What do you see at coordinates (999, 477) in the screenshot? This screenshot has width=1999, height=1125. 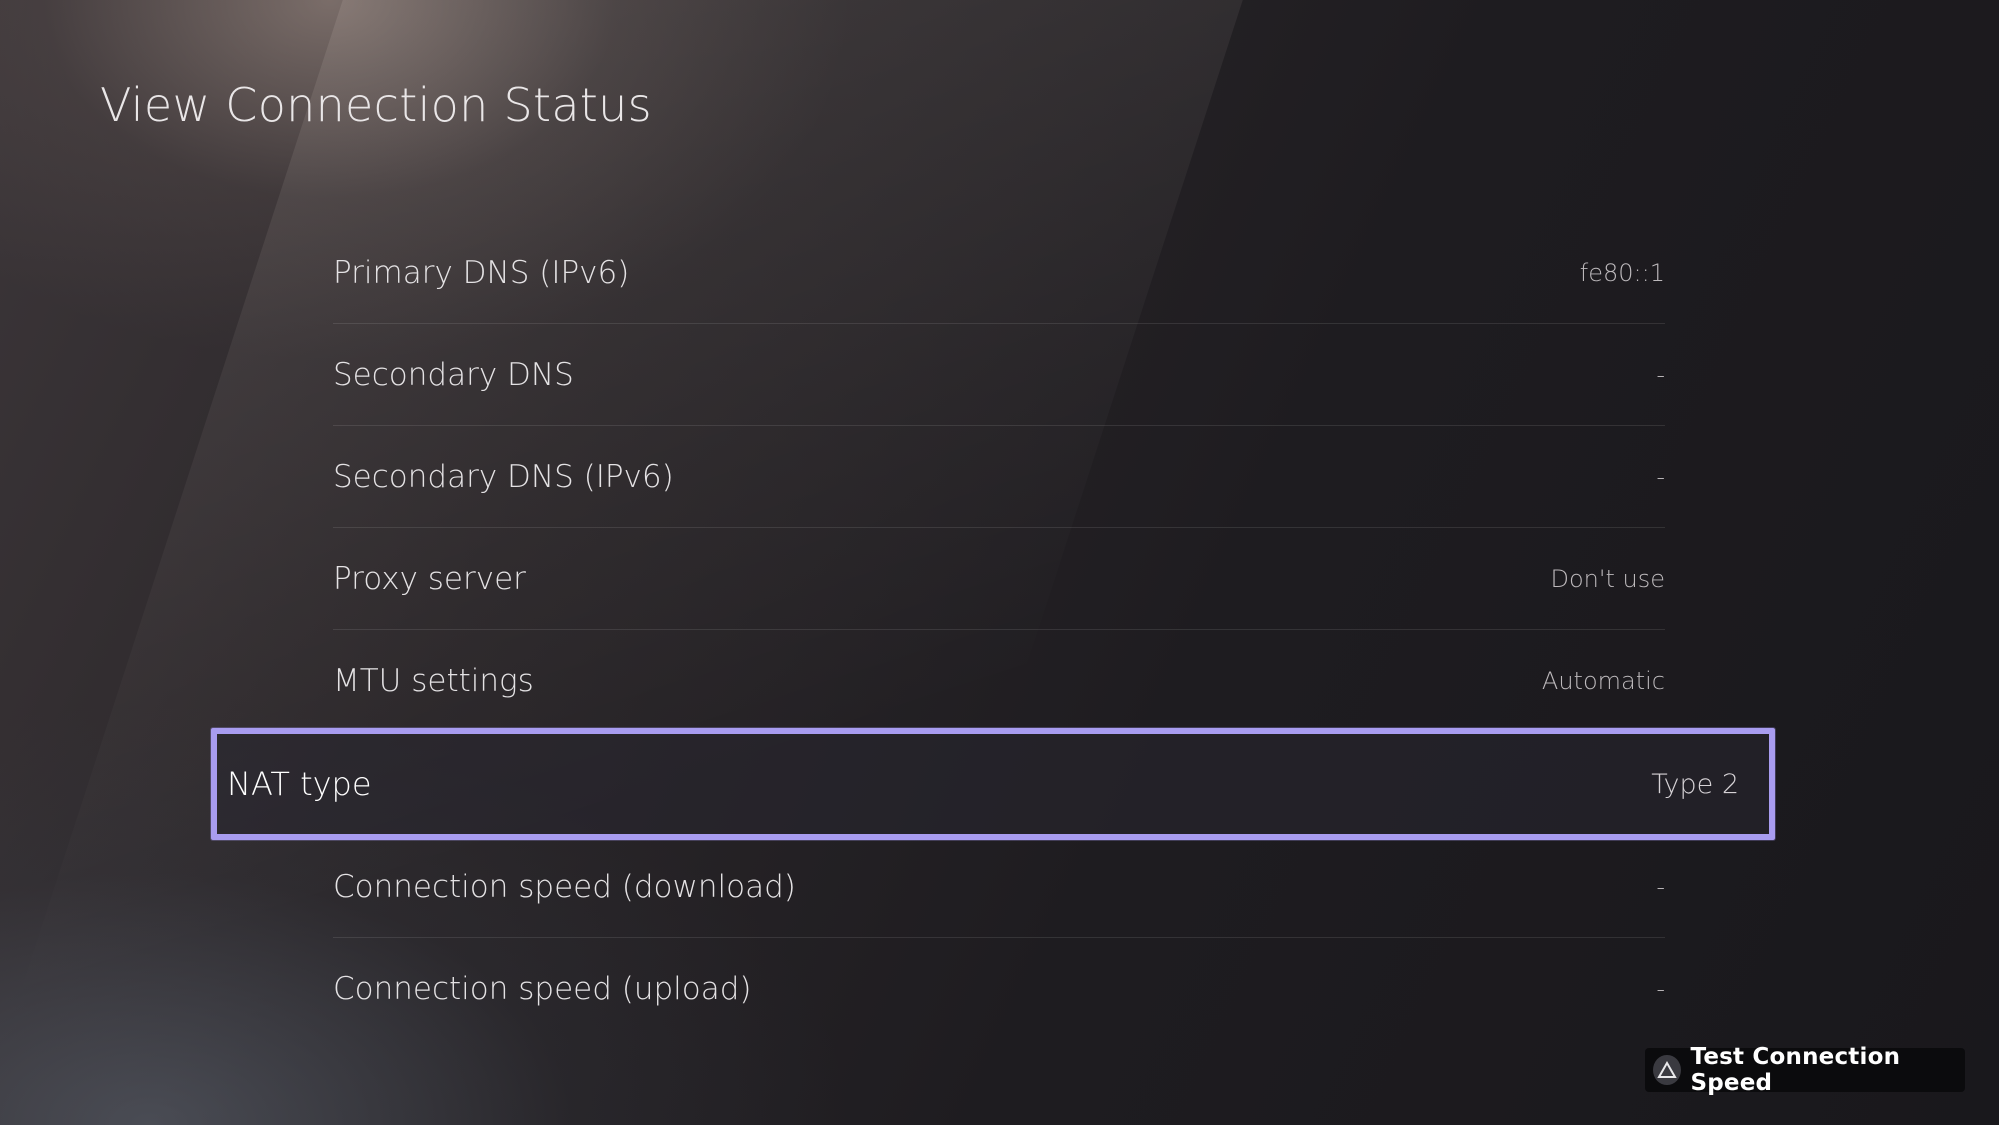 I see `row-secondary-dns-ipv6: Secondary DNS (IPv6) -` at bounding box center [999, 477].